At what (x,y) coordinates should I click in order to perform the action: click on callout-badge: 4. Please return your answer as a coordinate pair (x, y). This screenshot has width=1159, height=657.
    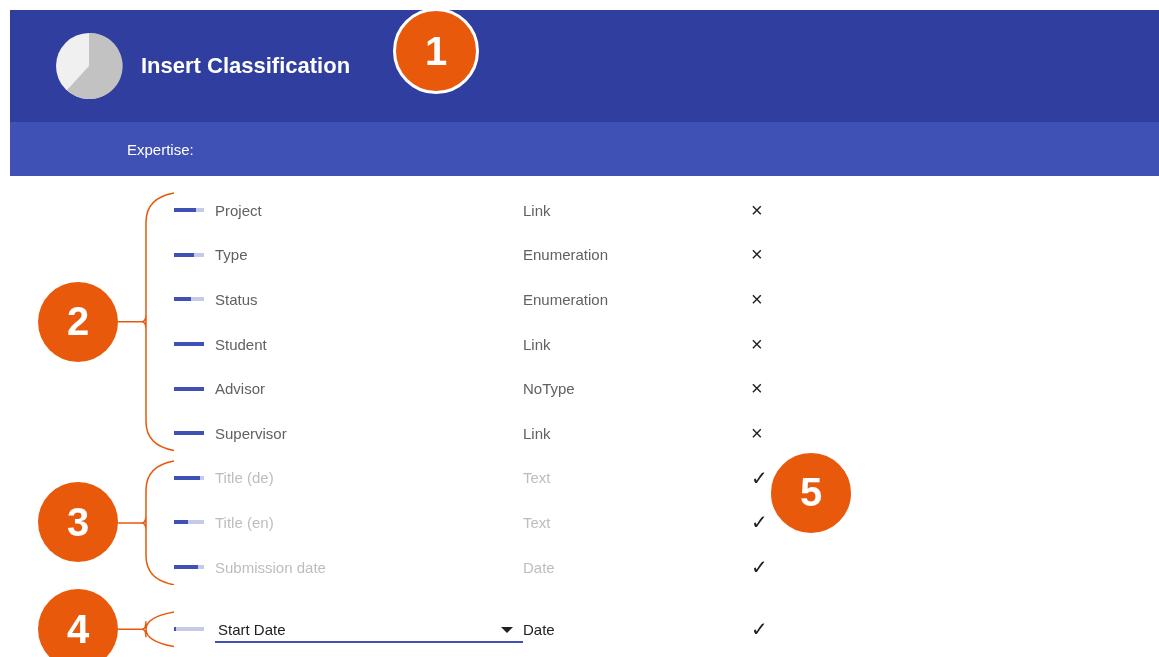
    Looking at the image, I should click on (78, 623).